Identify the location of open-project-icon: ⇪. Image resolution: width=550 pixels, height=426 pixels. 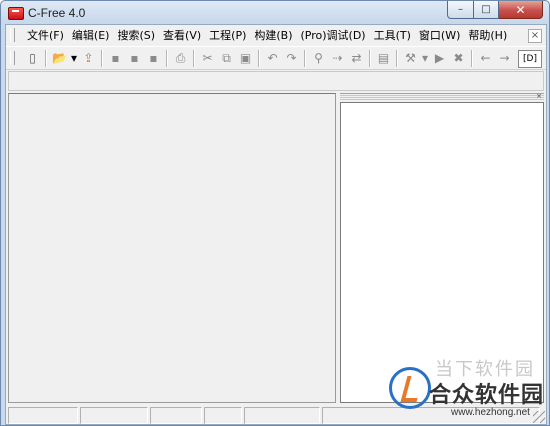
(88, 58).